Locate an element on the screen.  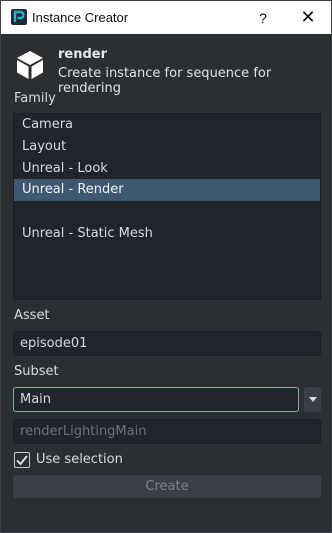
family-title: render is located at coordinates (83, 54).